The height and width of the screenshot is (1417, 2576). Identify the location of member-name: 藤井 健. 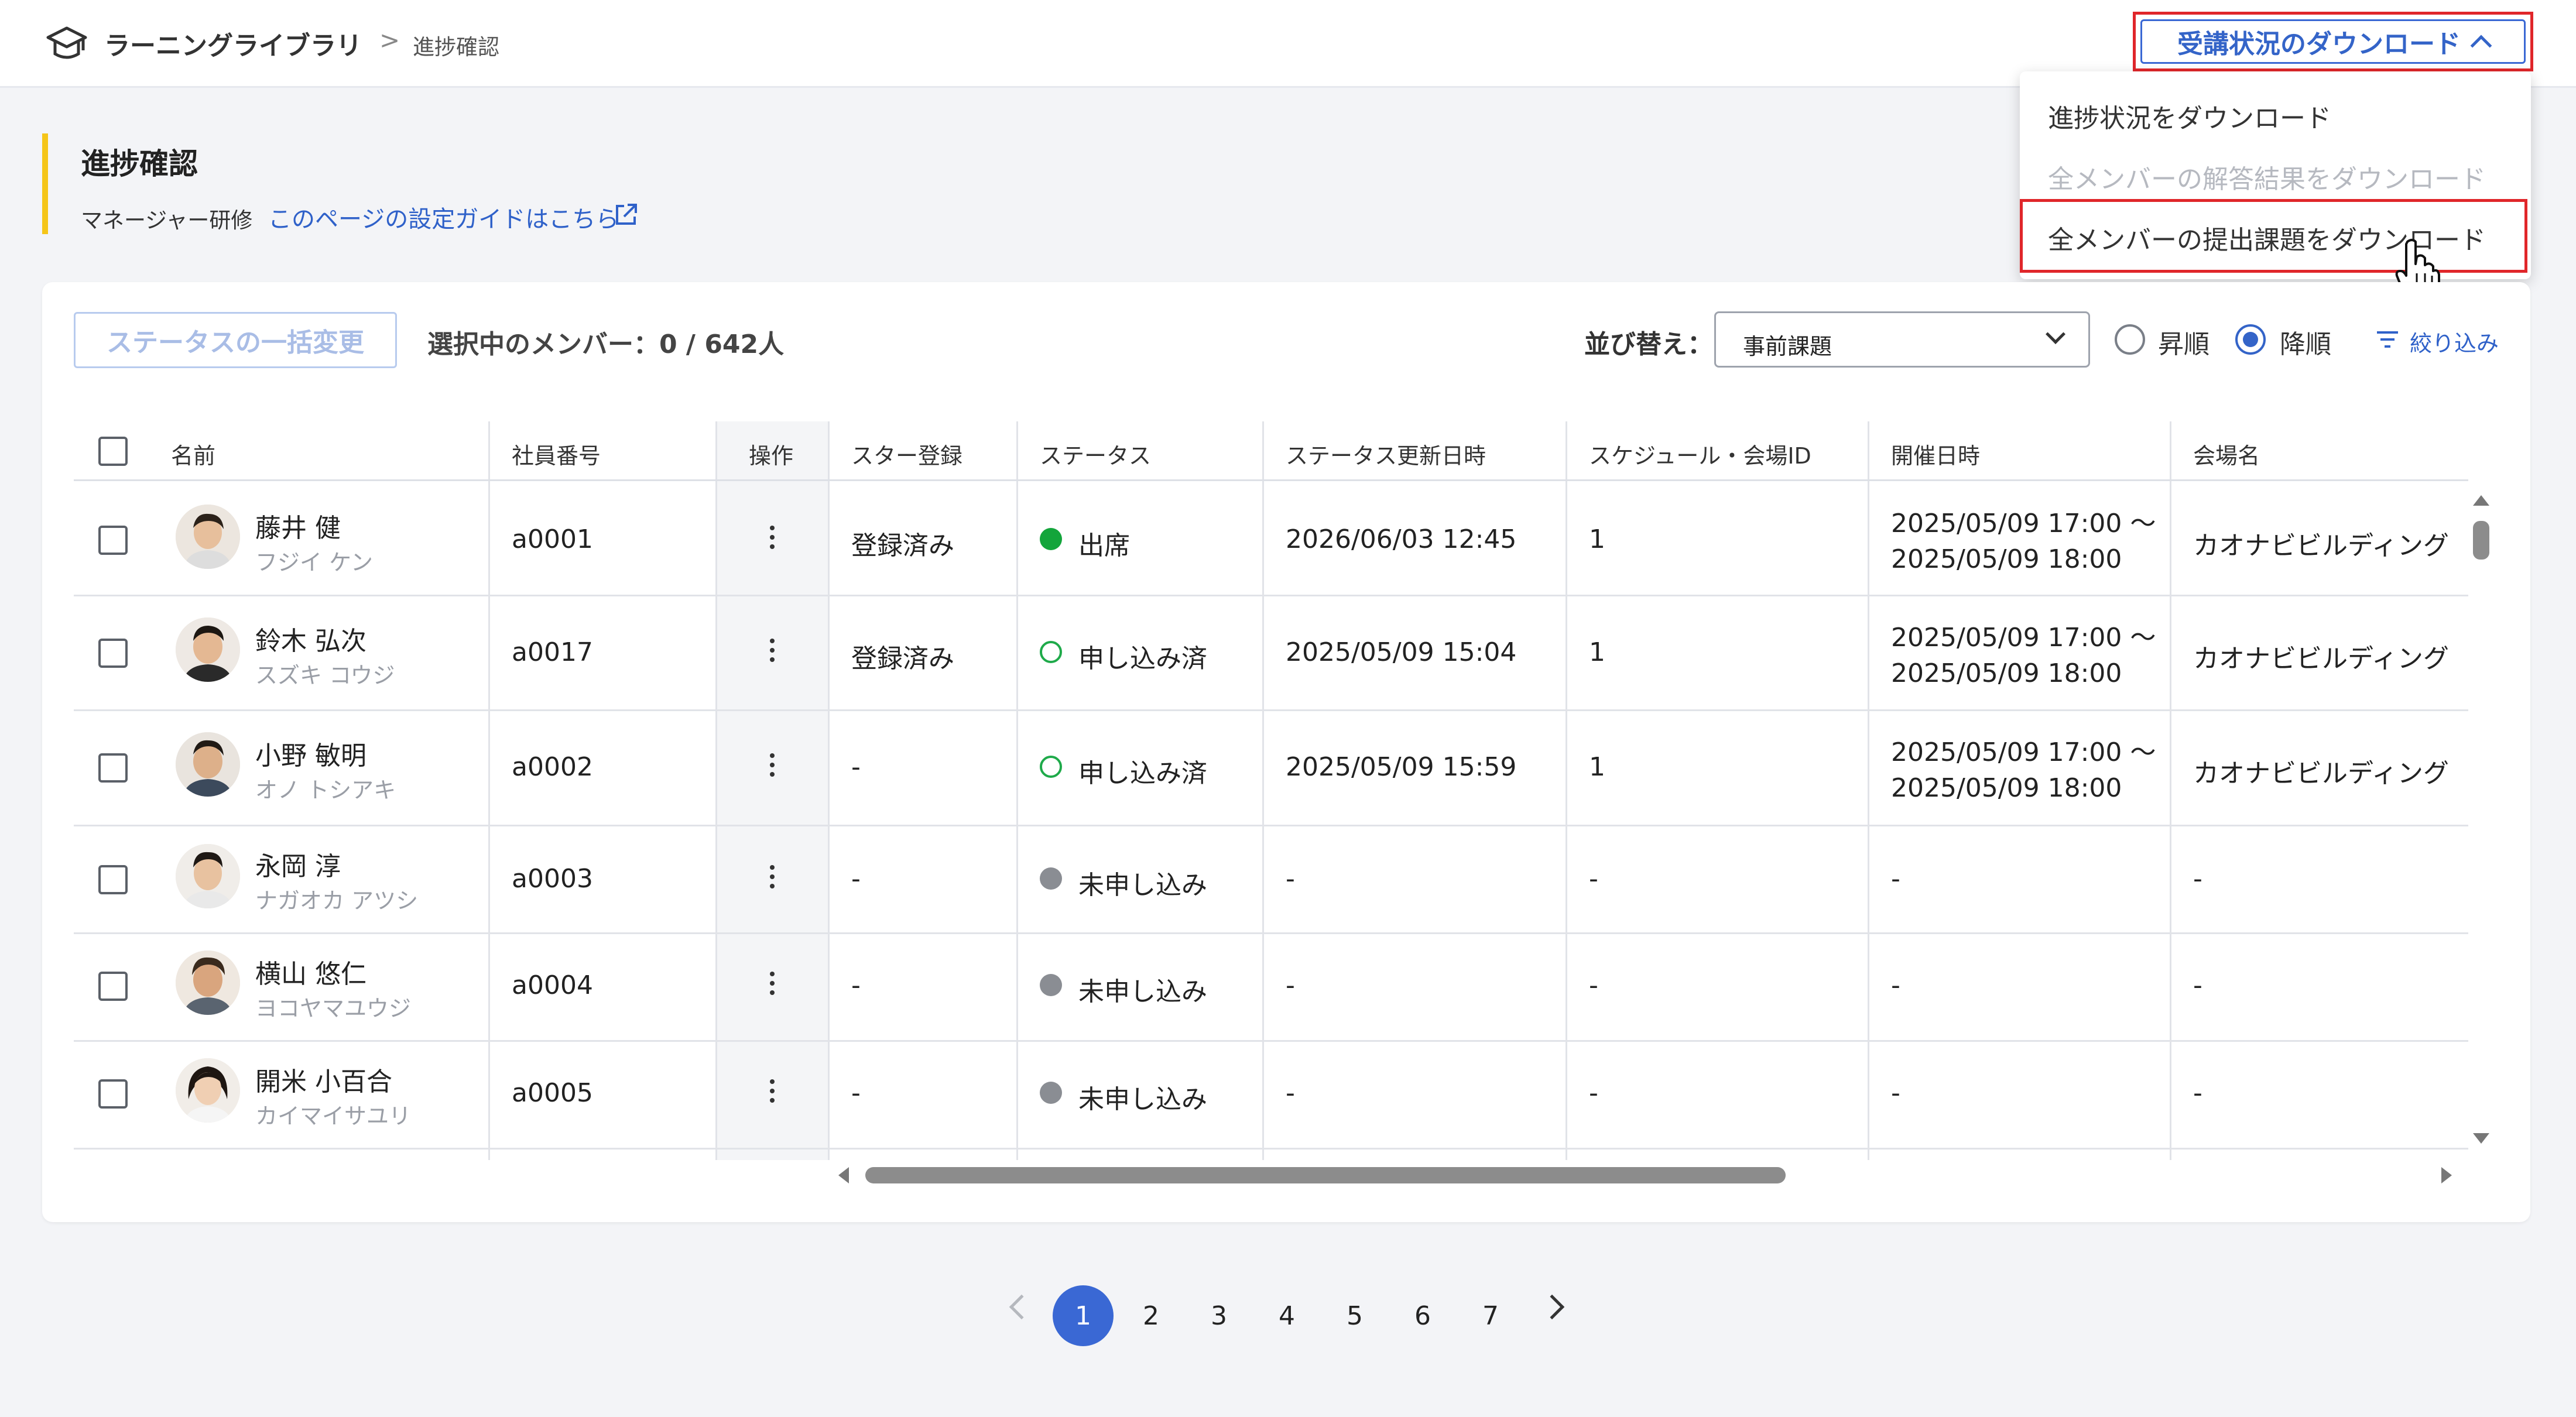
(298, 525).